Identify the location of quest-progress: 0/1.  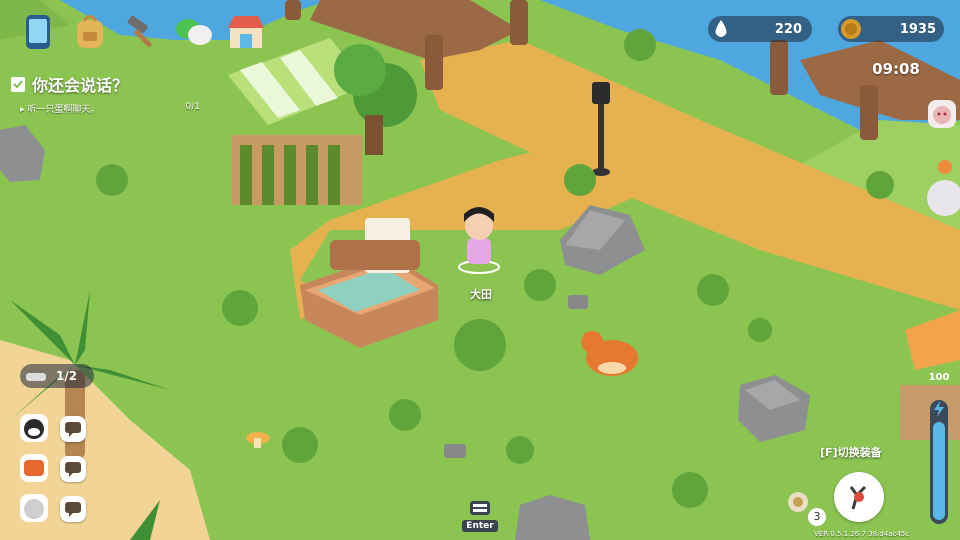
(192, 107).